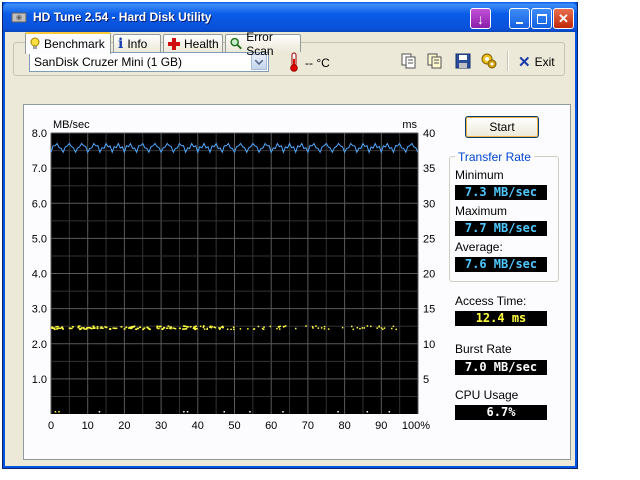 Image resolution: width=640 pixels, height=480 pixels. I want to click on tab-benchmark: Benchmark, so click(68, 43).